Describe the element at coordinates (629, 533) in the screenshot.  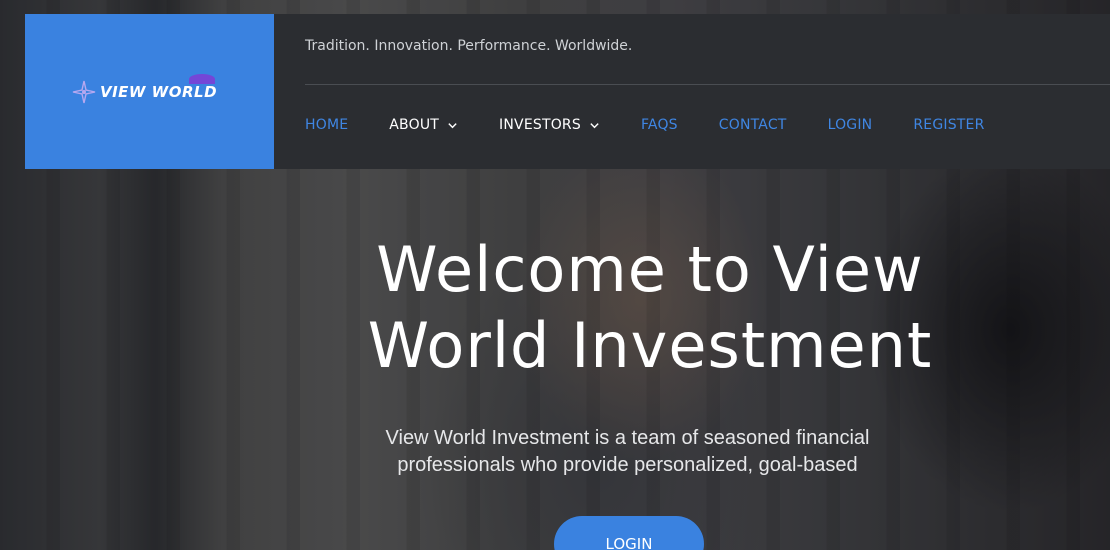
I see `hero-login-button: LOGIN` at that location.